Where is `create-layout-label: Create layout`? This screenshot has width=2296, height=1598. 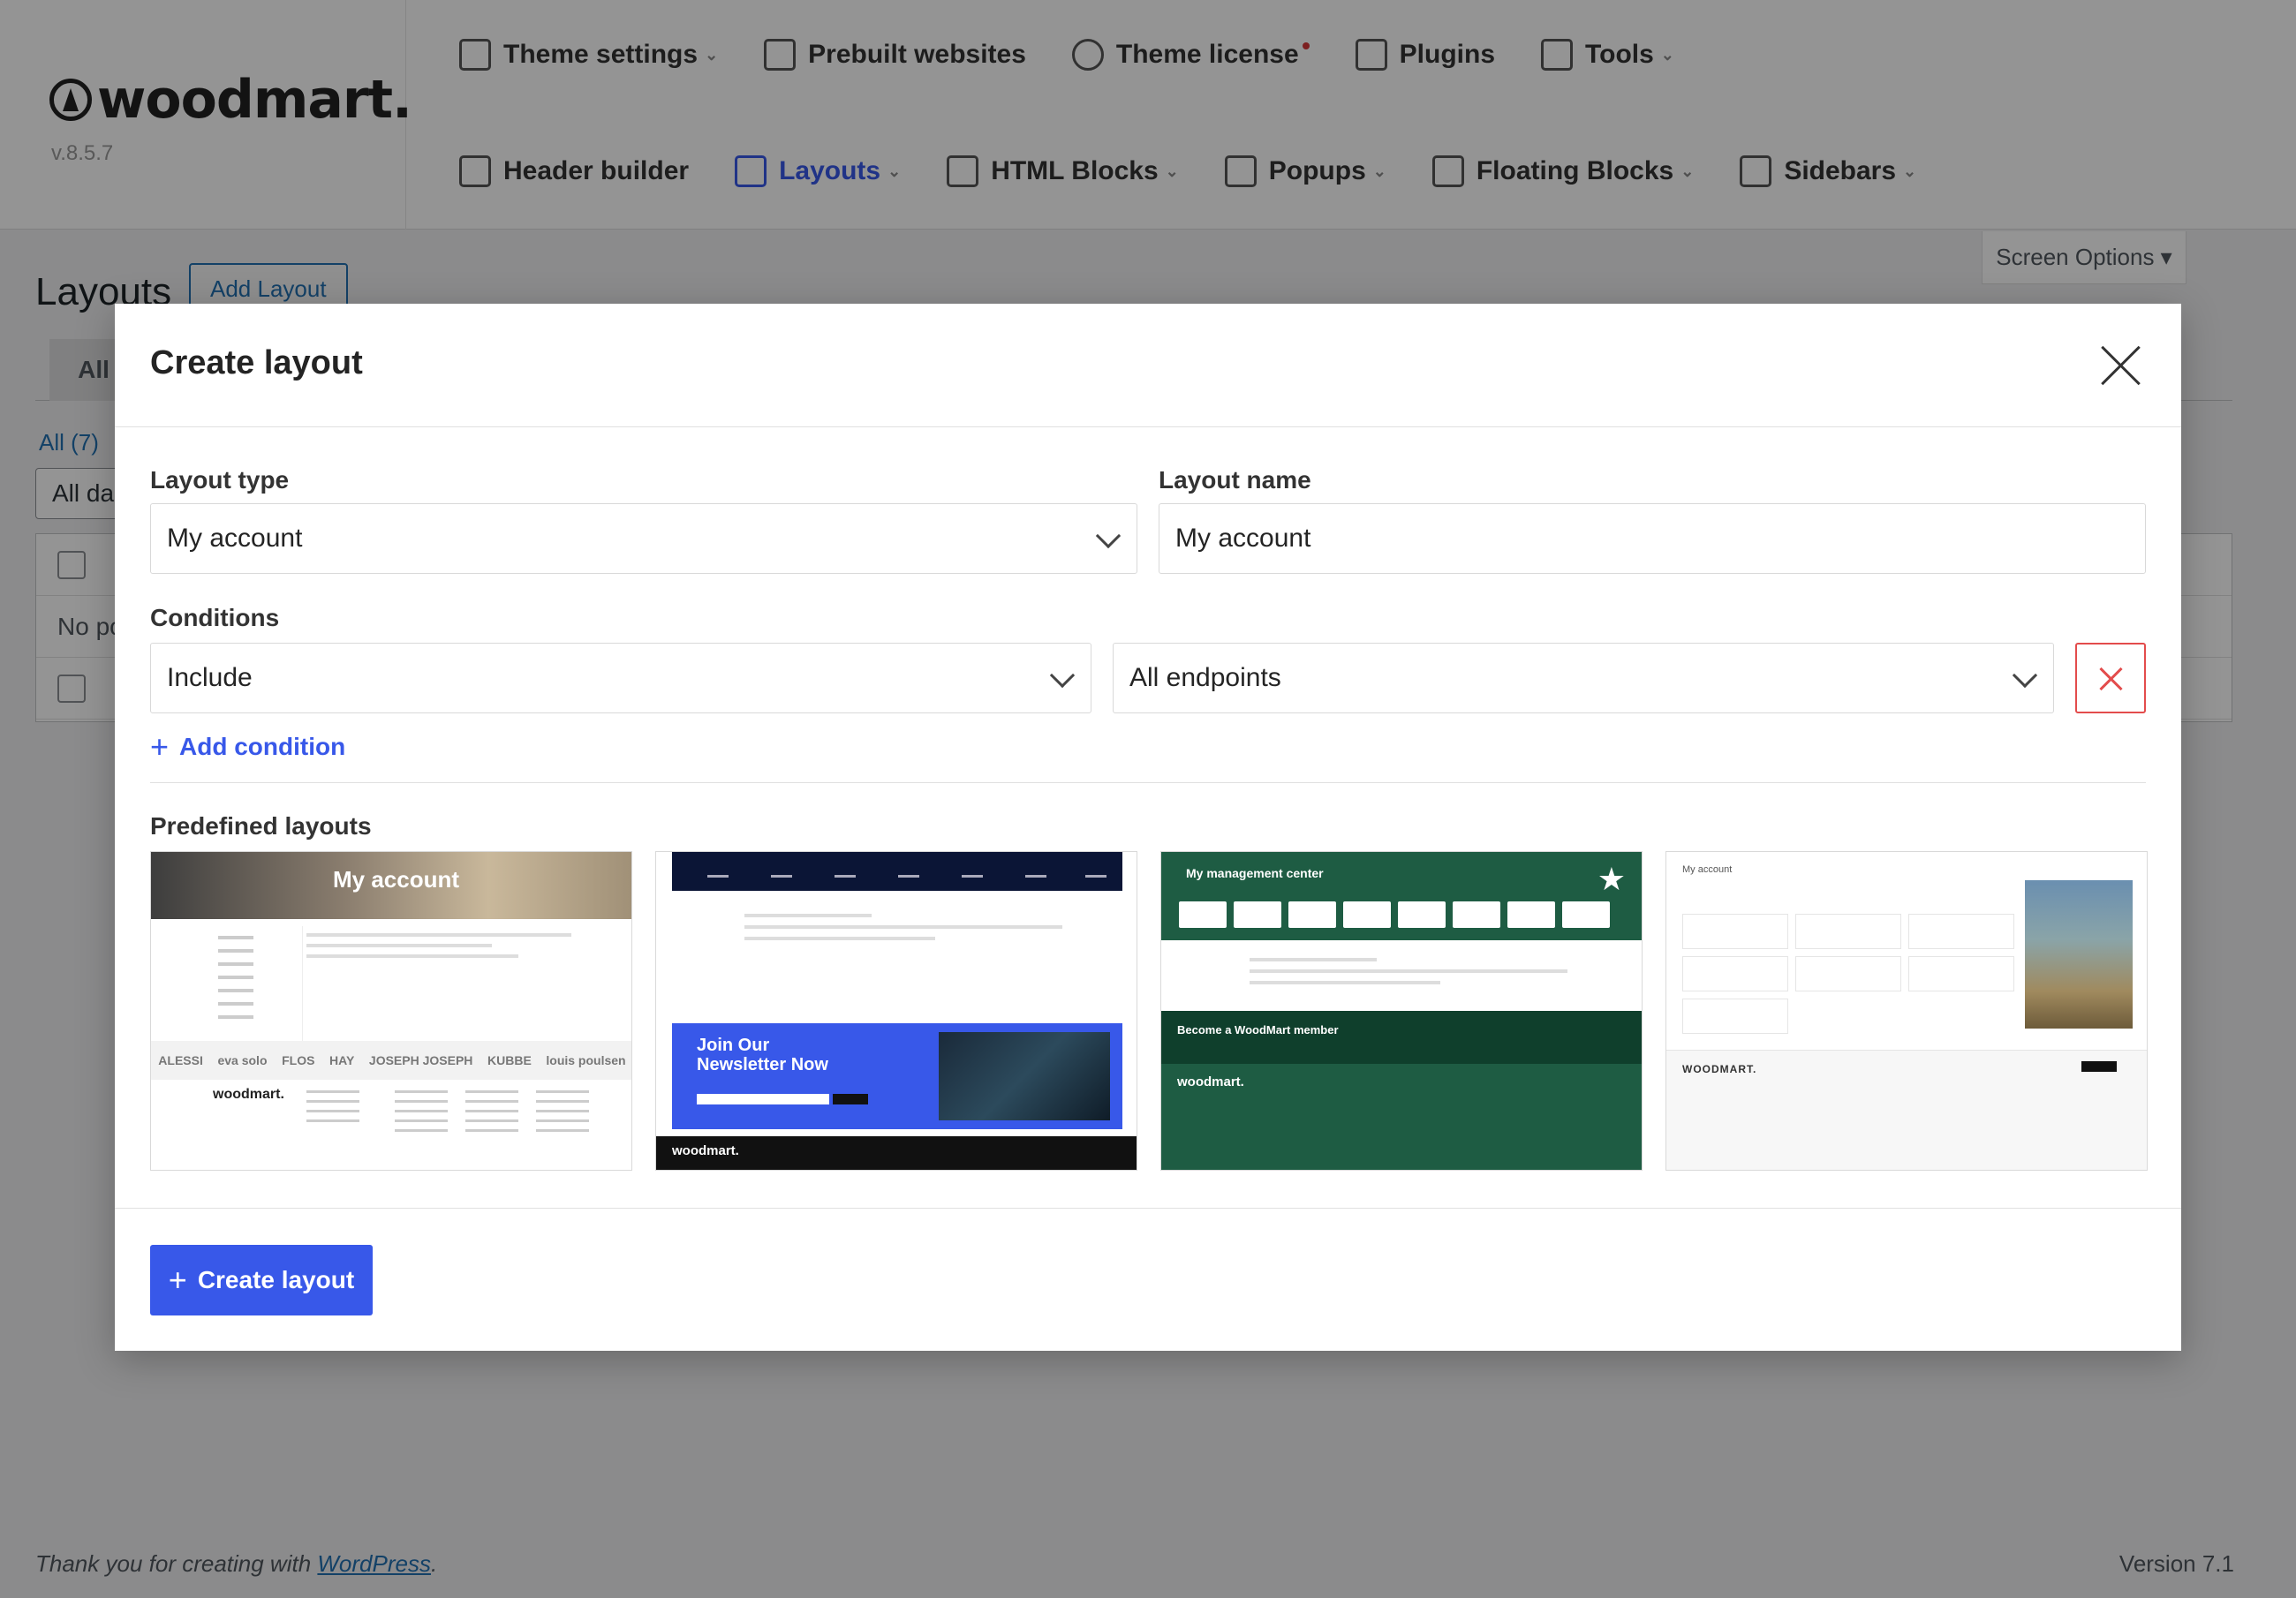
create-layout-label: Create layout is located at coordinates (276, 1279).